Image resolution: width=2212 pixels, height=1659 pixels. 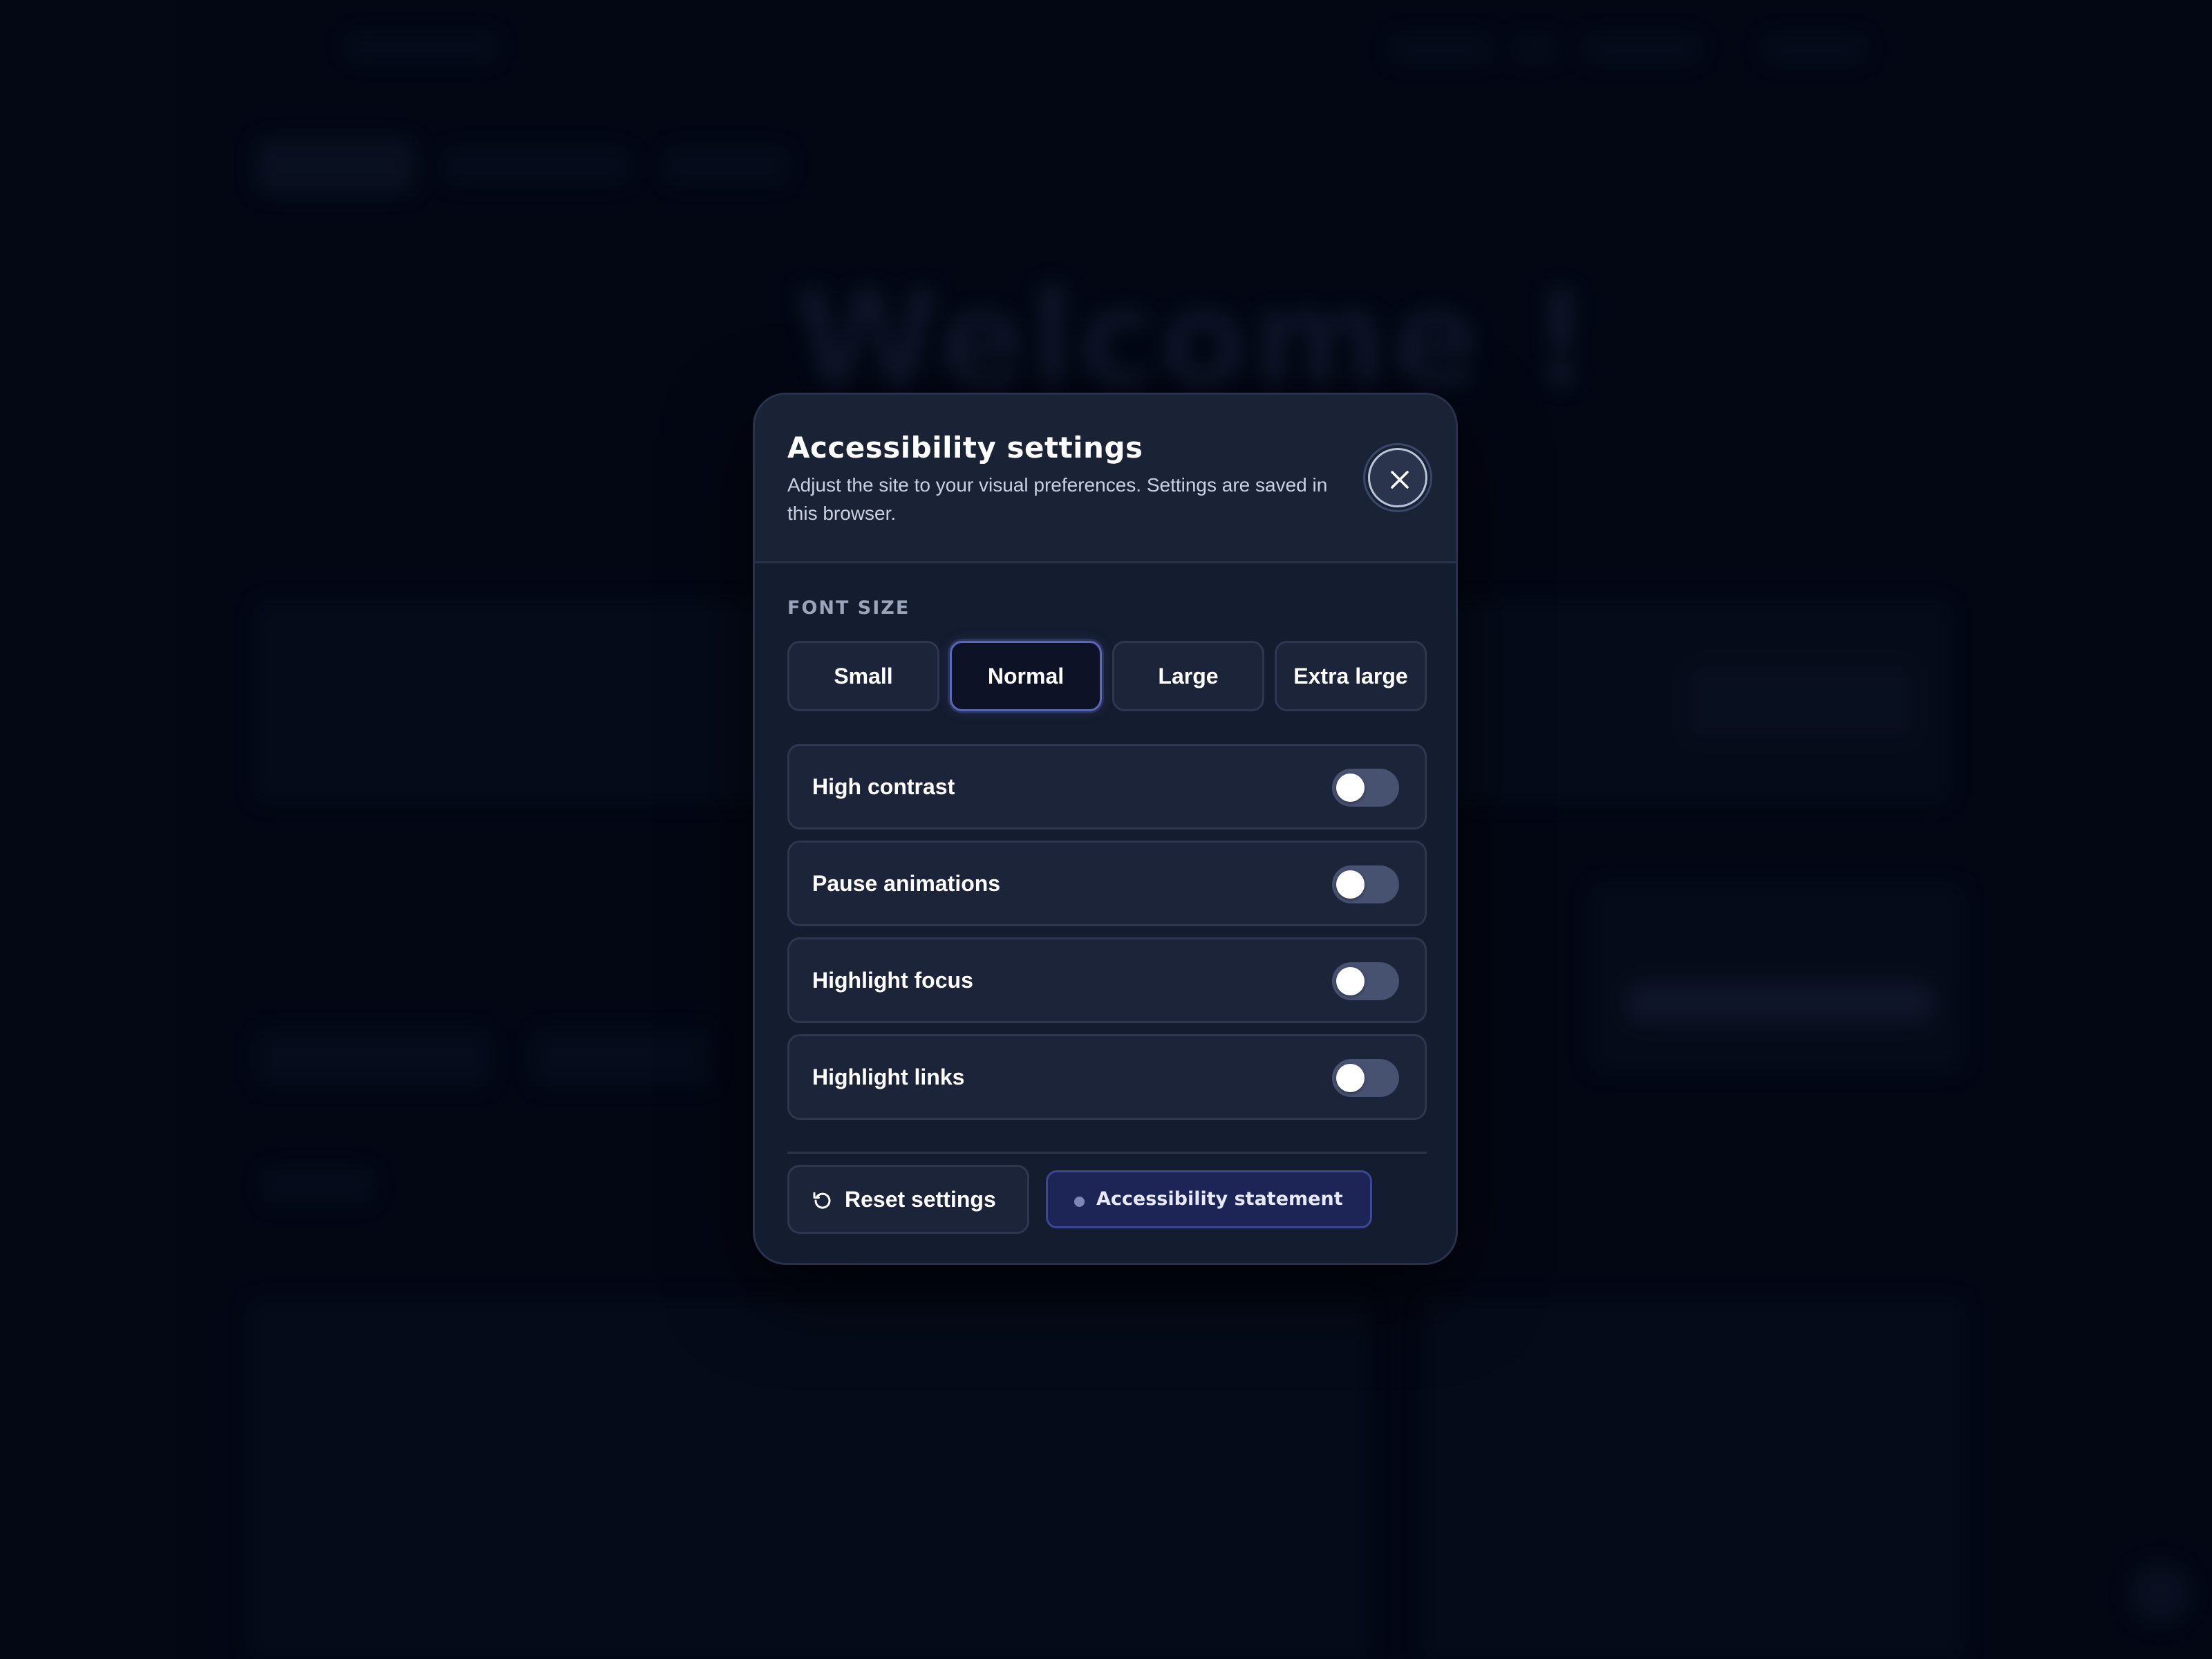 I want to click on font-size-normal-button: Normal, so click(x=1026, y=676).